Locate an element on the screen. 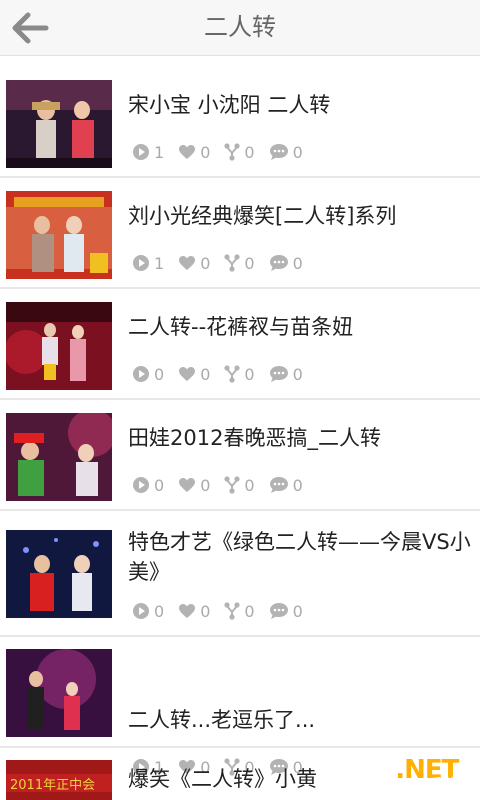  top-bar: 二人转 is located at coordinates (240, 28).